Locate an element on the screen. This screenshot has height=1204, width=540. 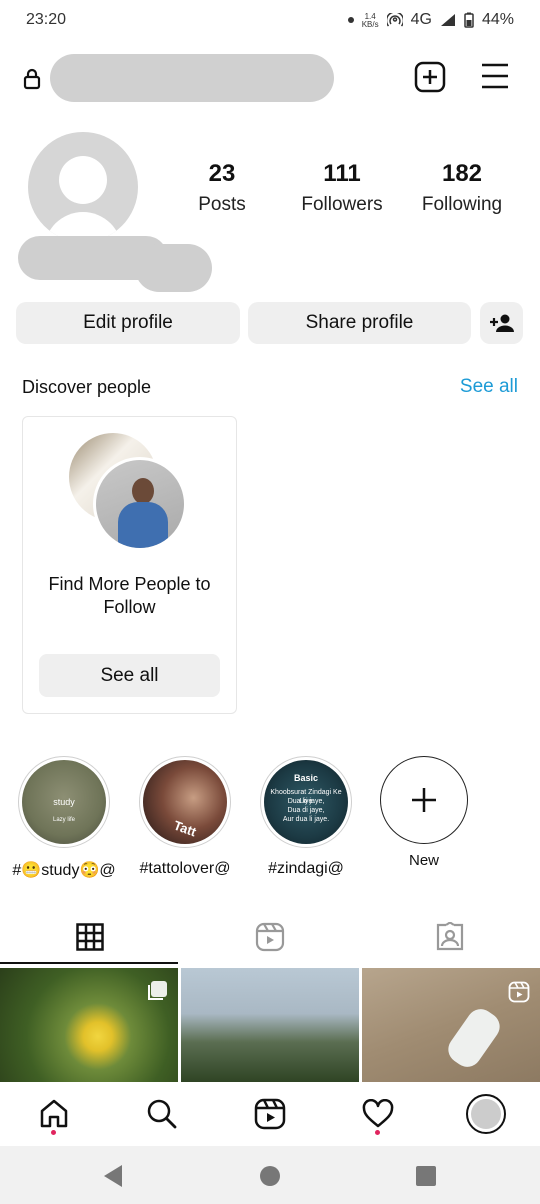
status-icons: 1.4 KB/s 4G 44% is located at coordinates (430, 20).